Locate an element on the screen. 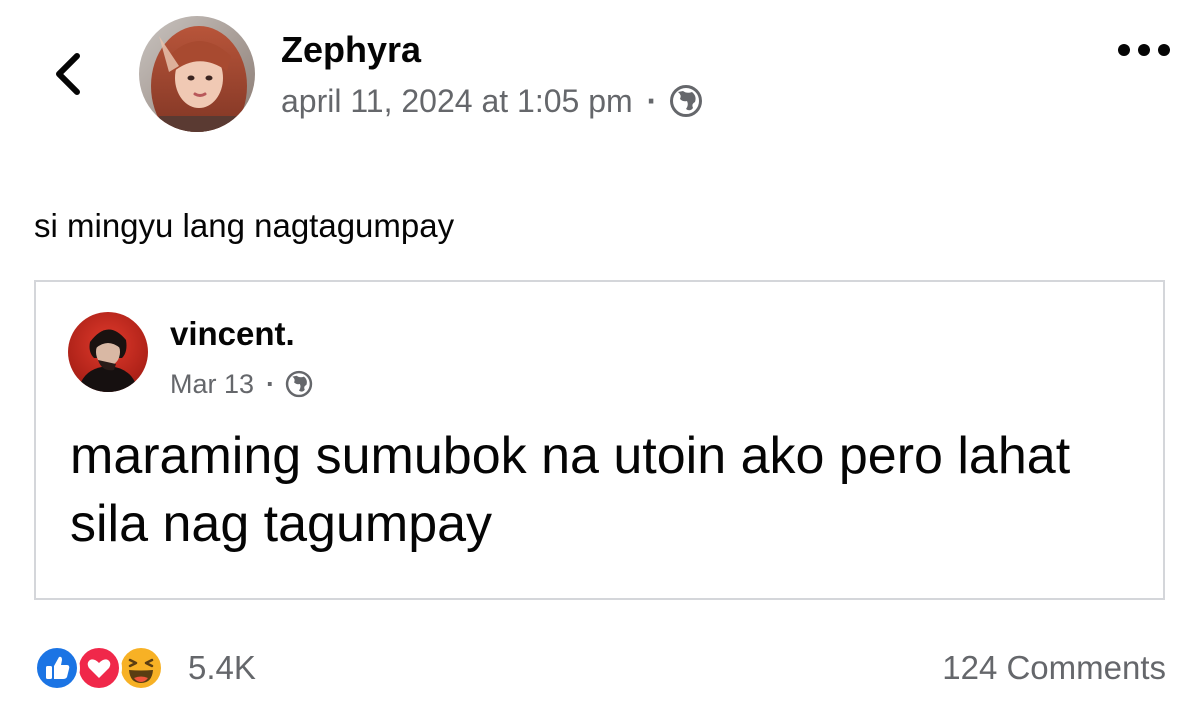  shared-post-author: vincent. is located at coordinates (232, 334).